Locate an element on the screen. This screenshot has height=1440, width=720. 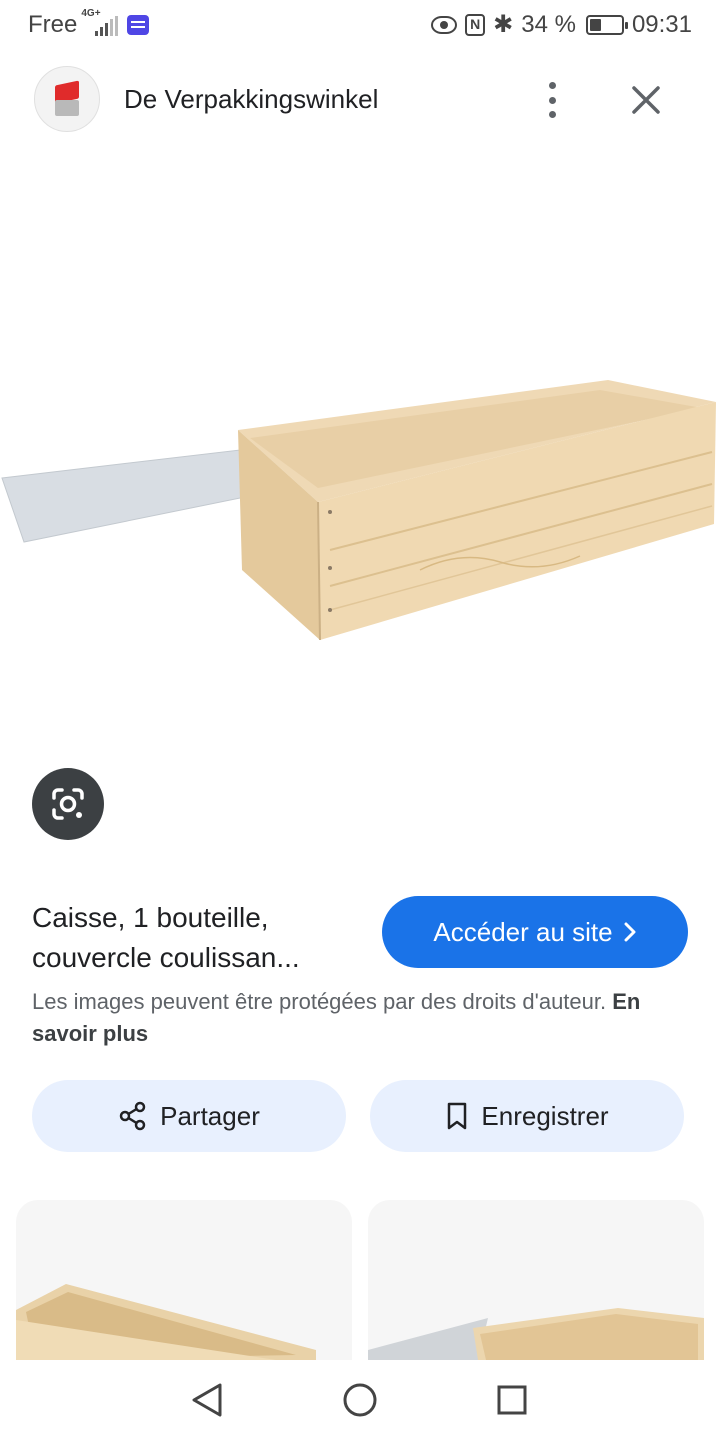
share-label: Partager is located at coordinates (210, 1115).